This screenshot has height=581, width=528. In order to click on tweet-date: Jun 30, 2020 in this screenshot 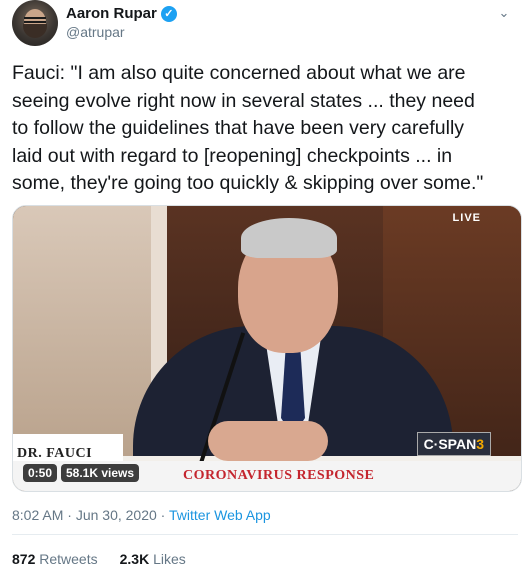, I will do `click(116, 515)`.